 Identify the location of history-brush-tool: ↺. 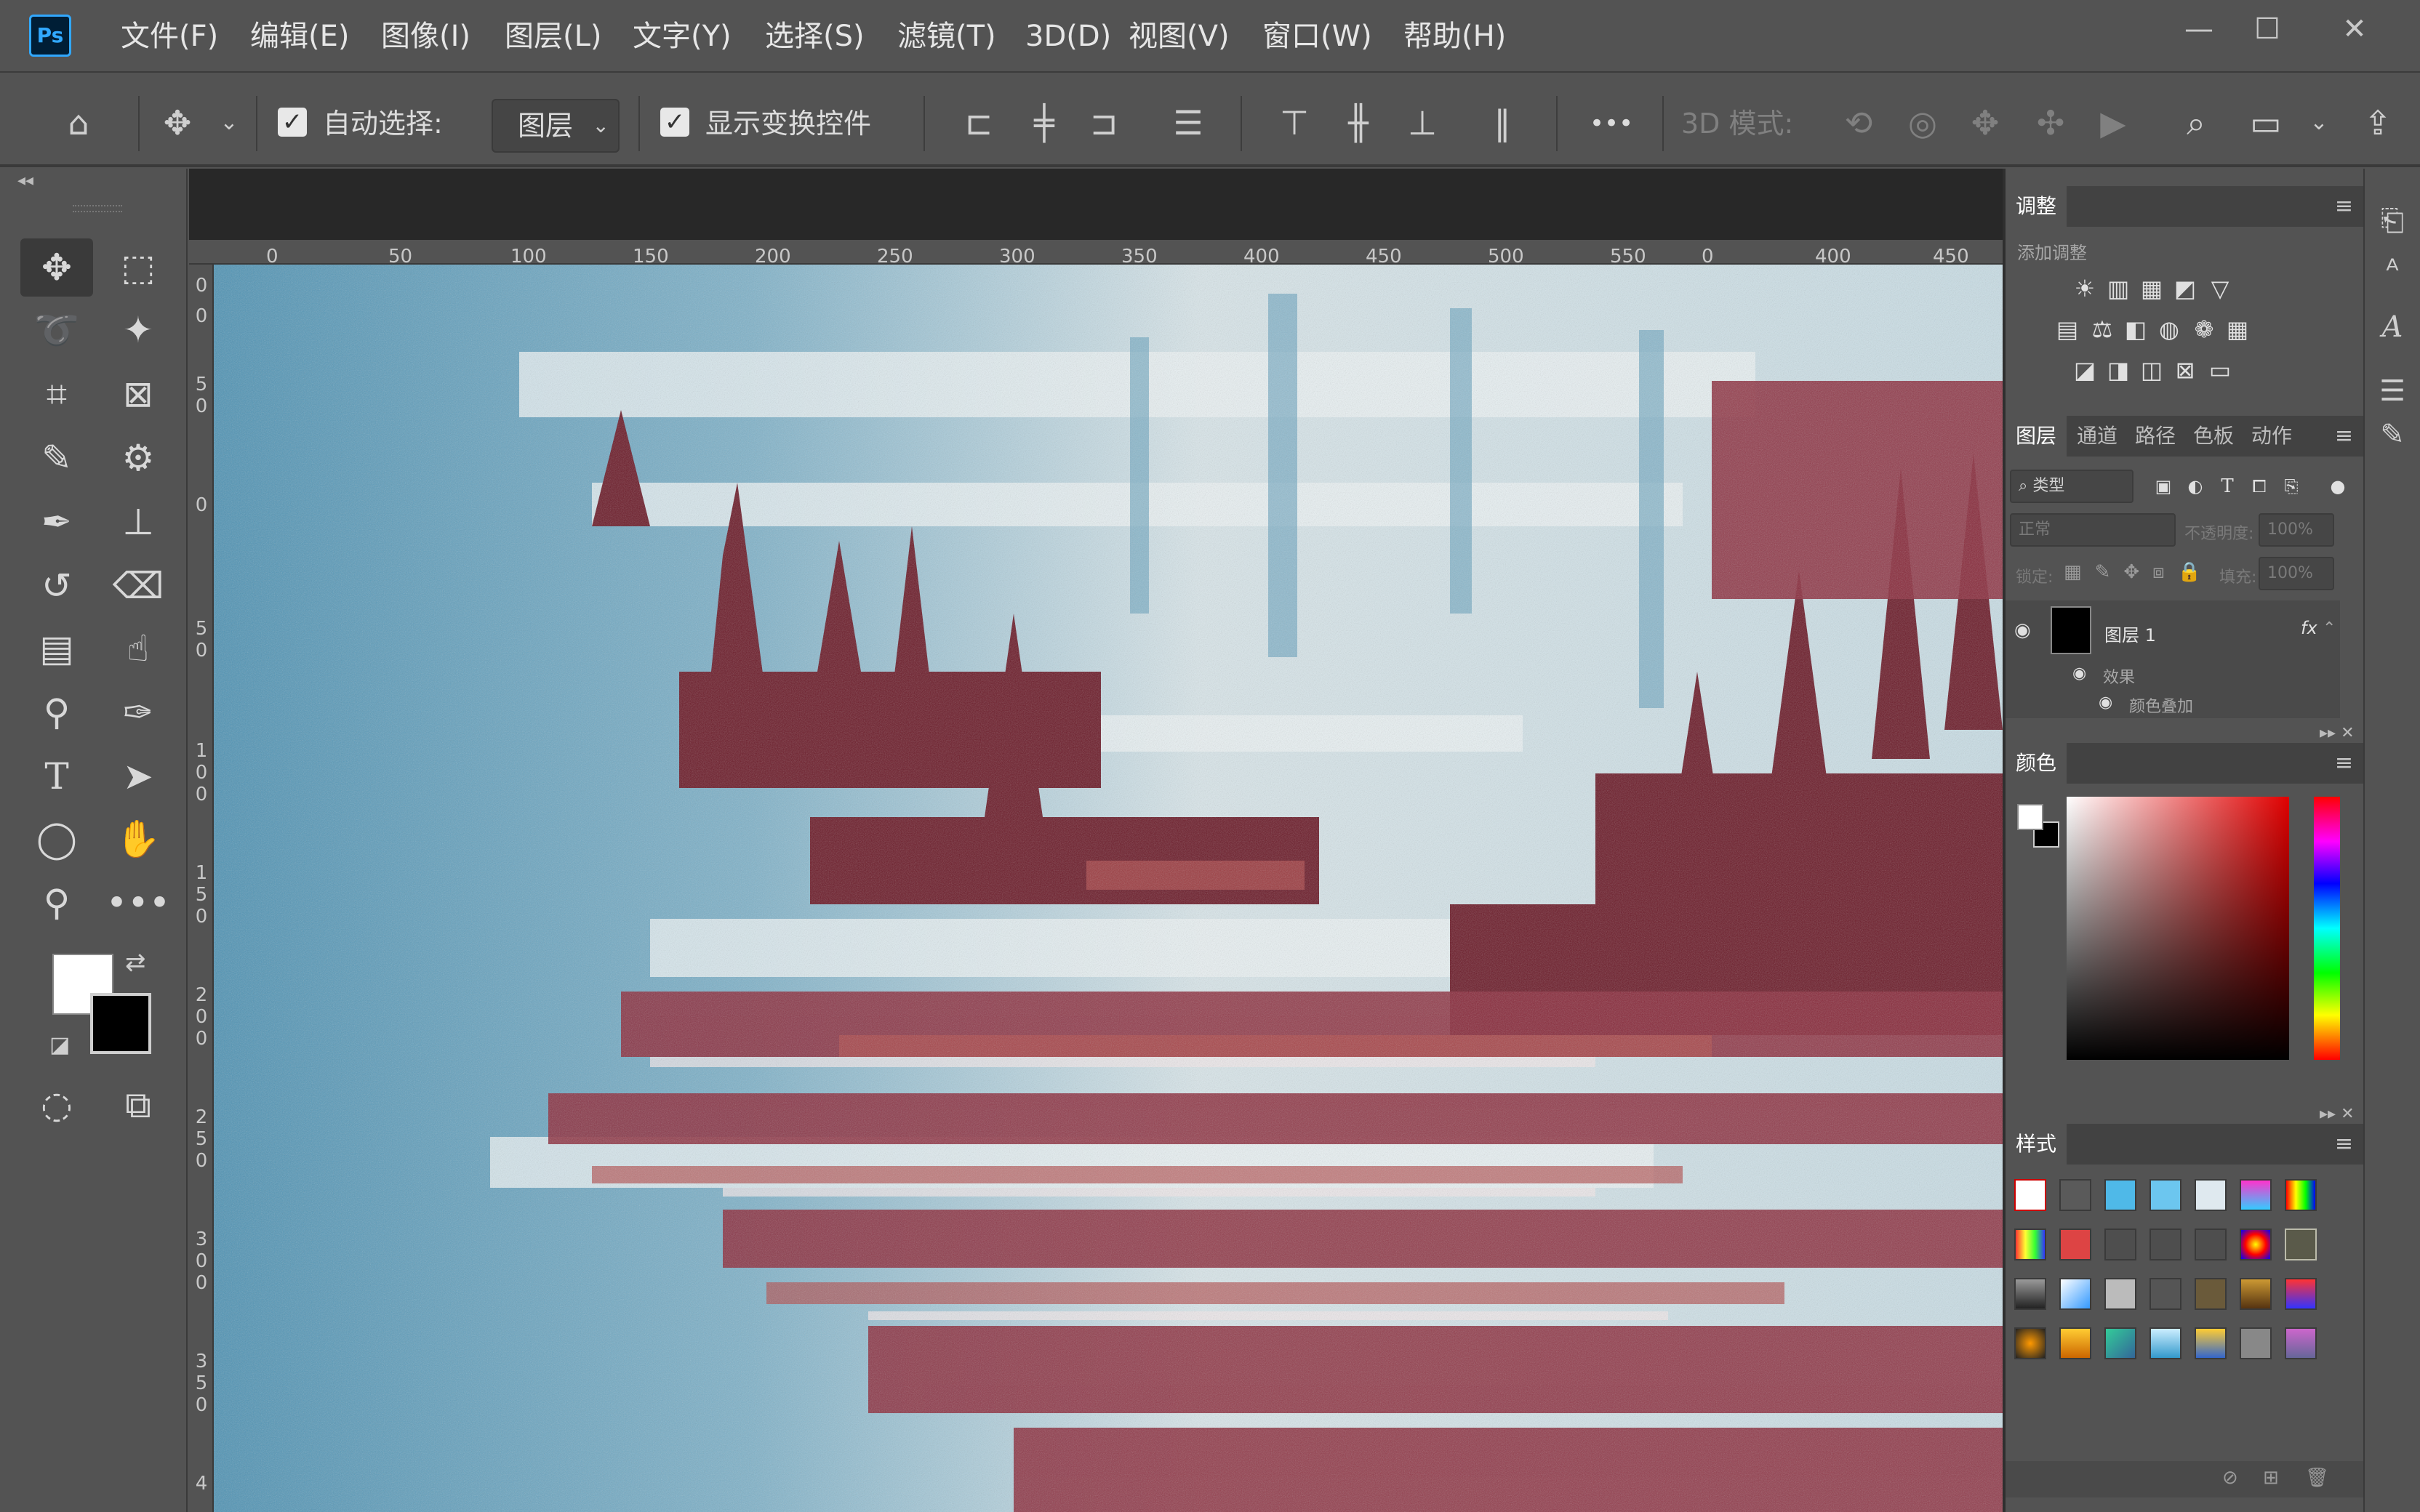
(56, 586).